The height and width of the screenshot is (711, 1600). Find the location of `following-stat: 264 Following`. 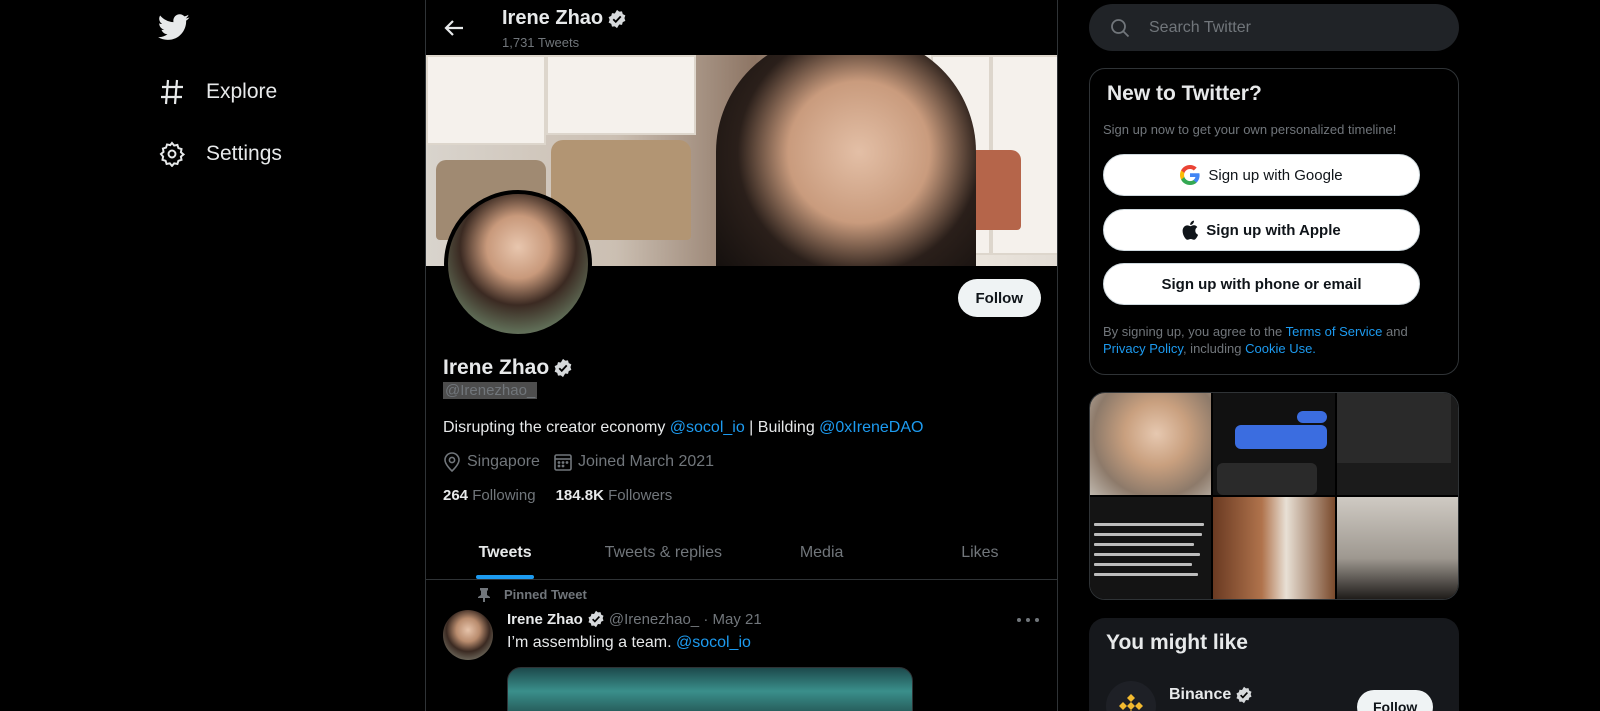

following-stat: 264 Following is located at coordinates (489, 495).